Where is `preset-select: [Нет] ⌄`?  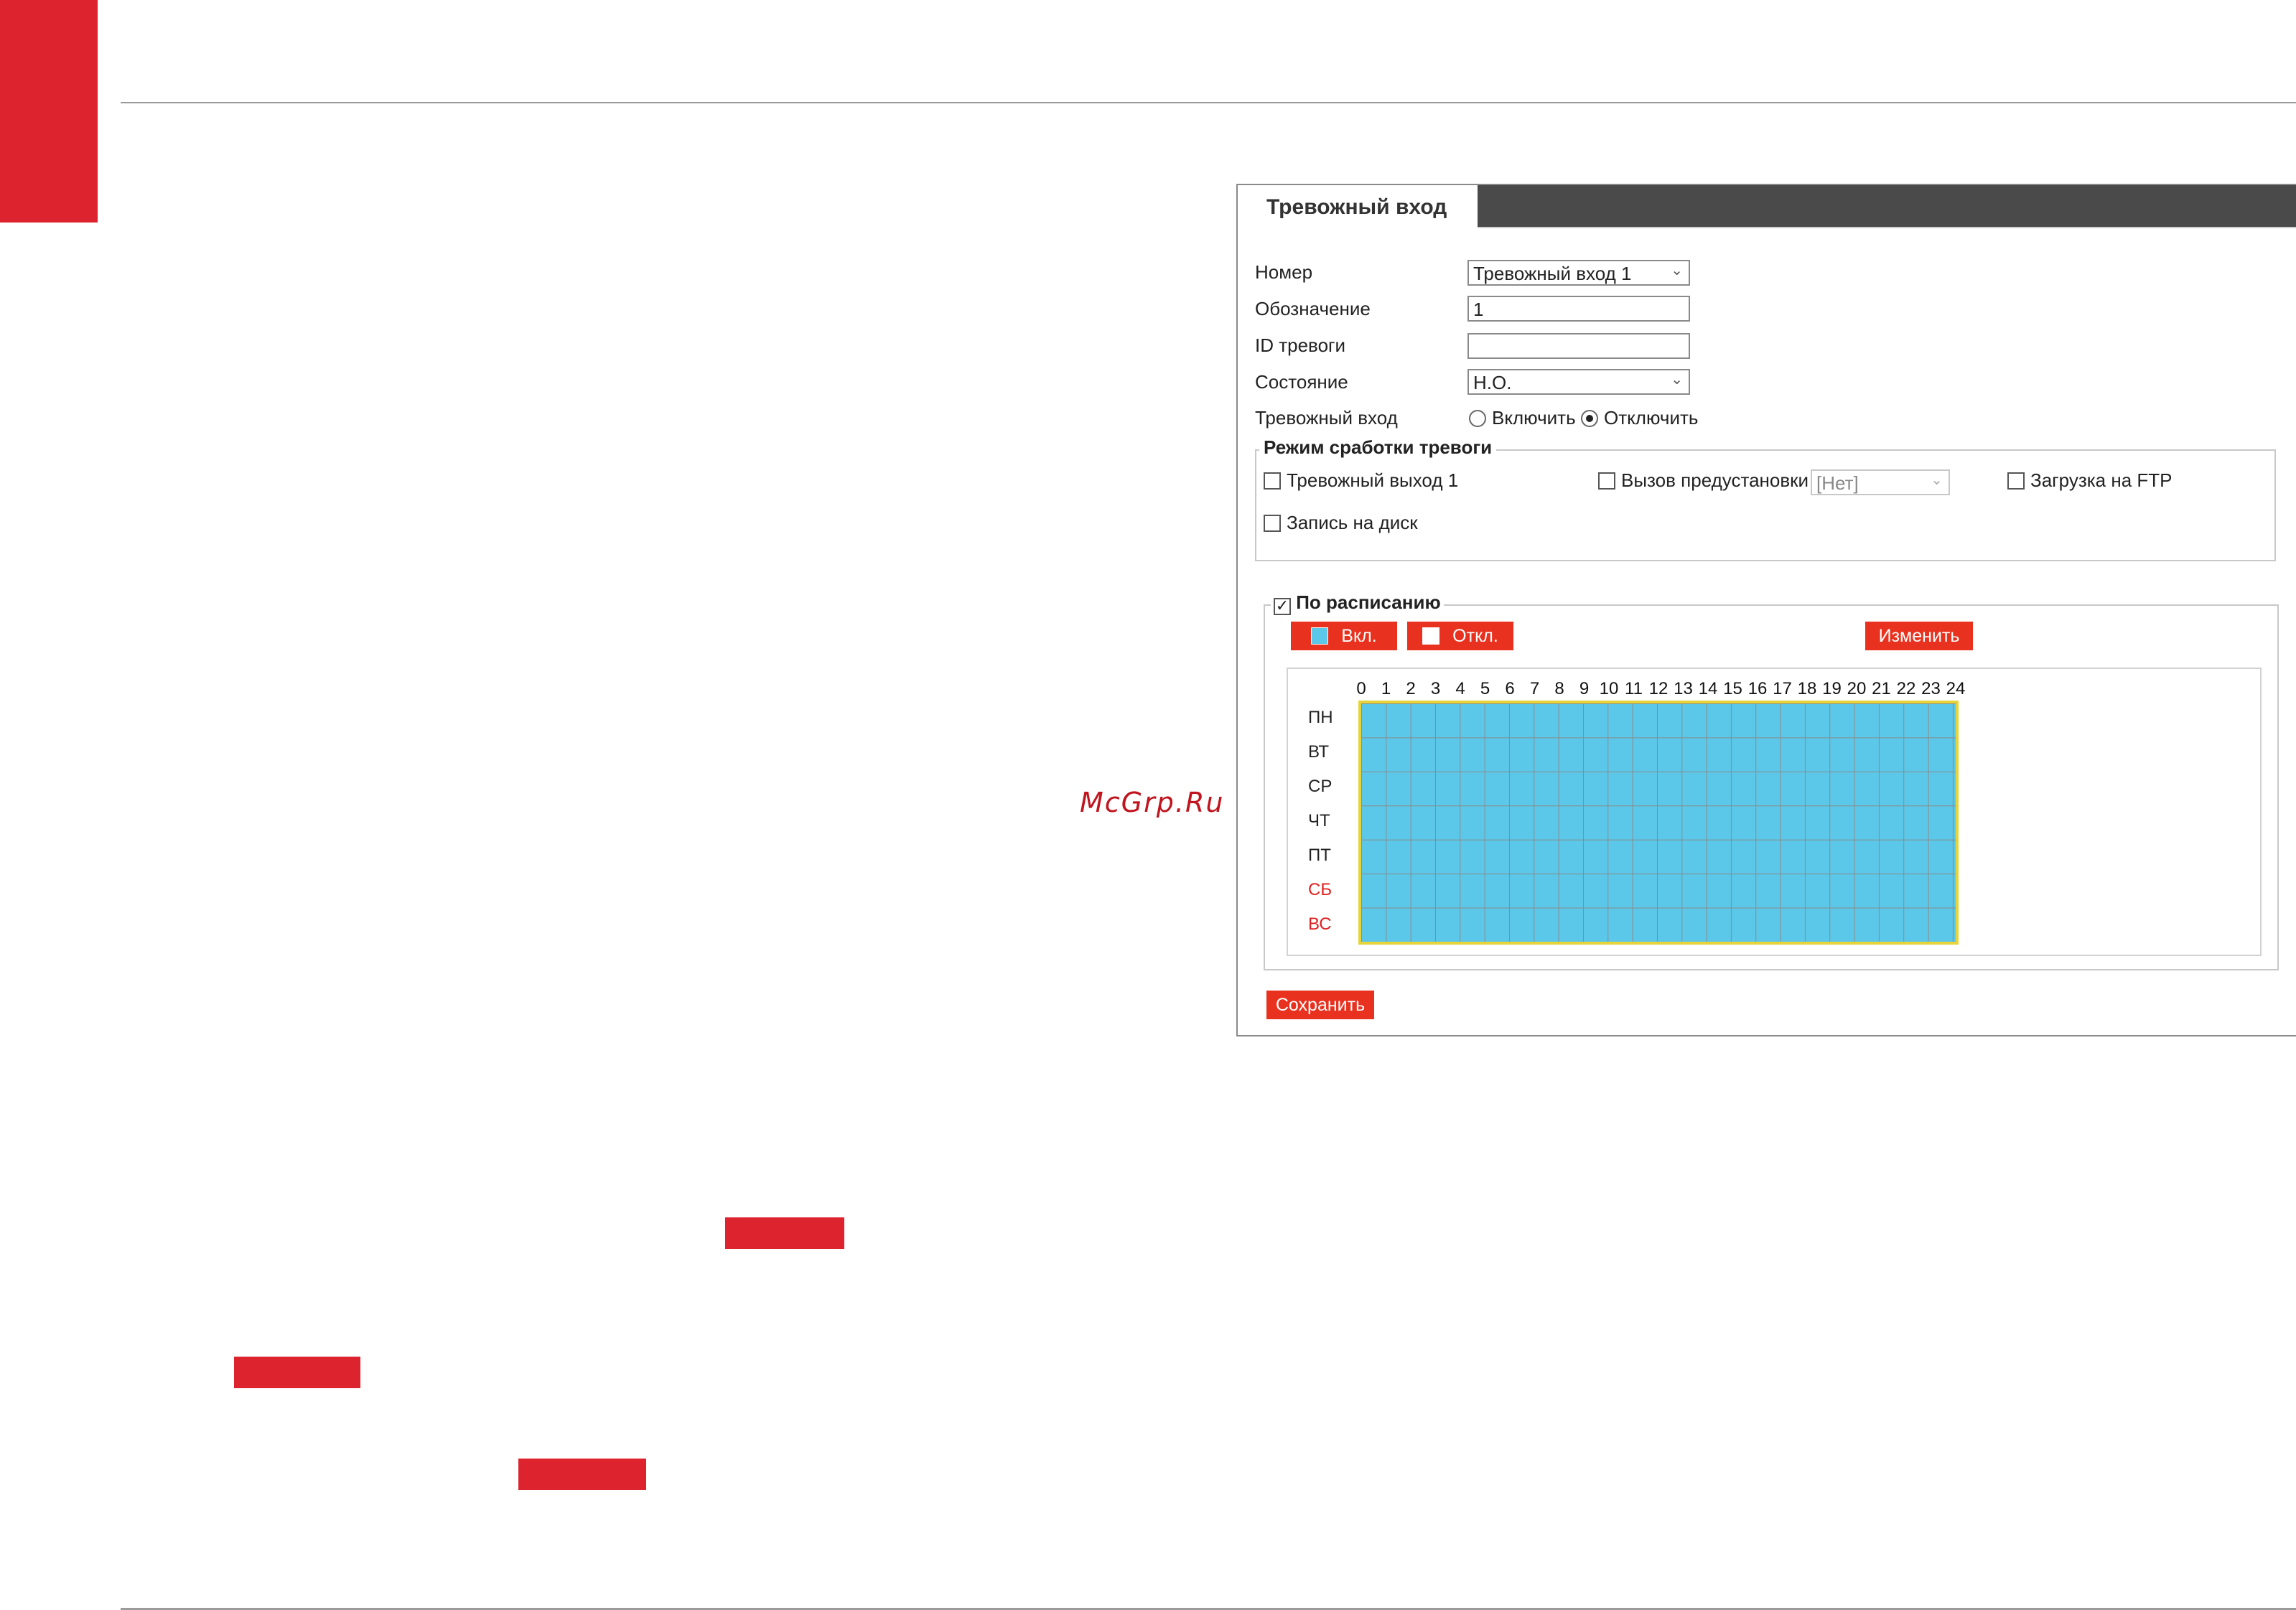
preset-select: [Нет] ⌄ is located at coordinates (1880, 482).